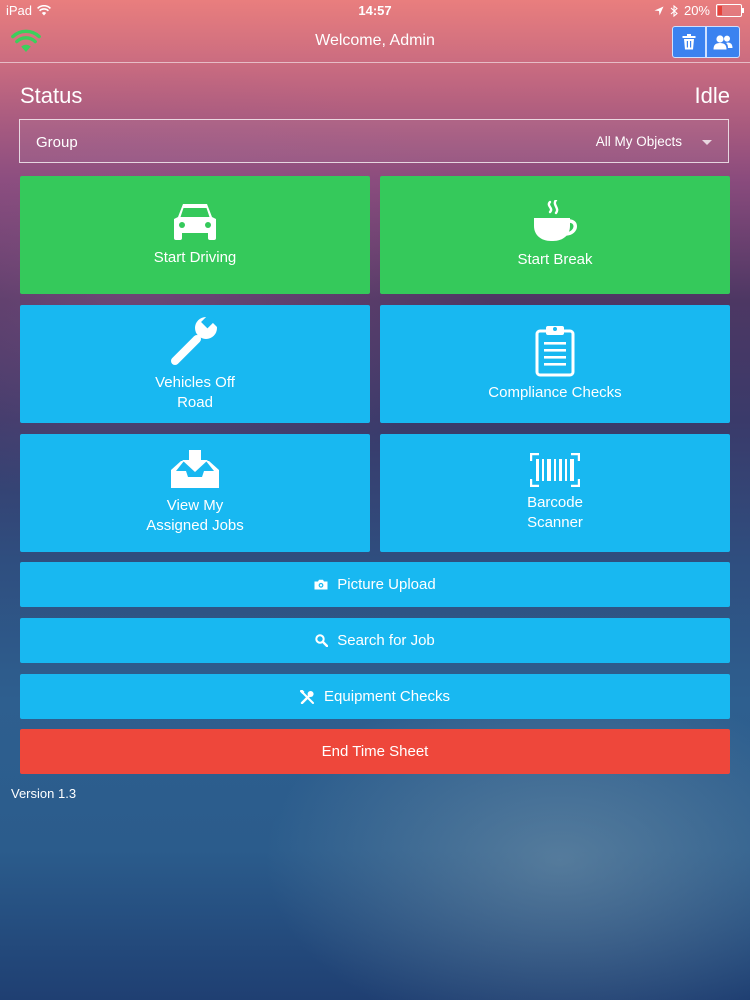 The height and width of the screenshot is (1000, 750). What do you see at coordinates (322, 640) in the screenshot?
I see `search-icon` at bounding box center [322, 640].